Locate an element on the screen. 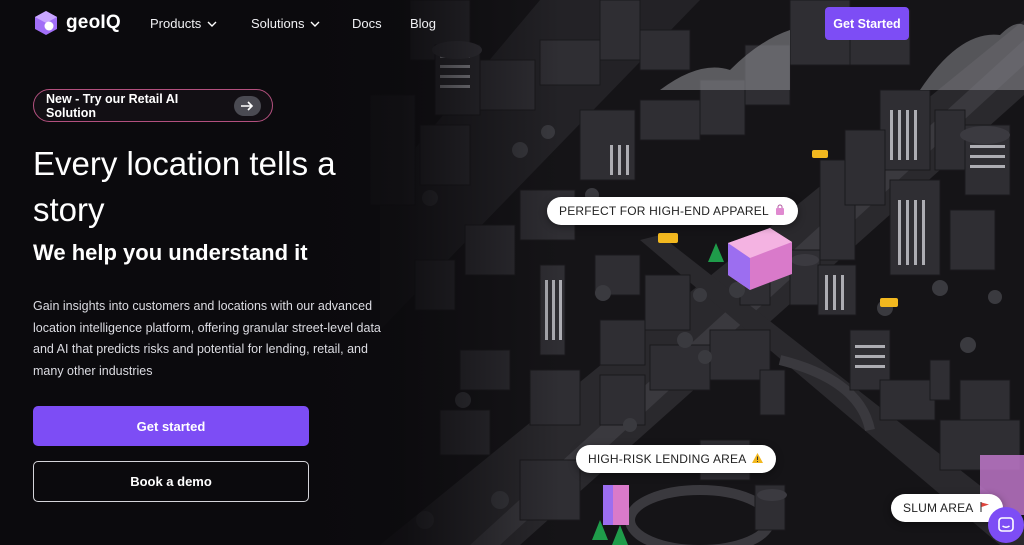  book-demo-button: Book a demo is located at coordinates (171, 481).